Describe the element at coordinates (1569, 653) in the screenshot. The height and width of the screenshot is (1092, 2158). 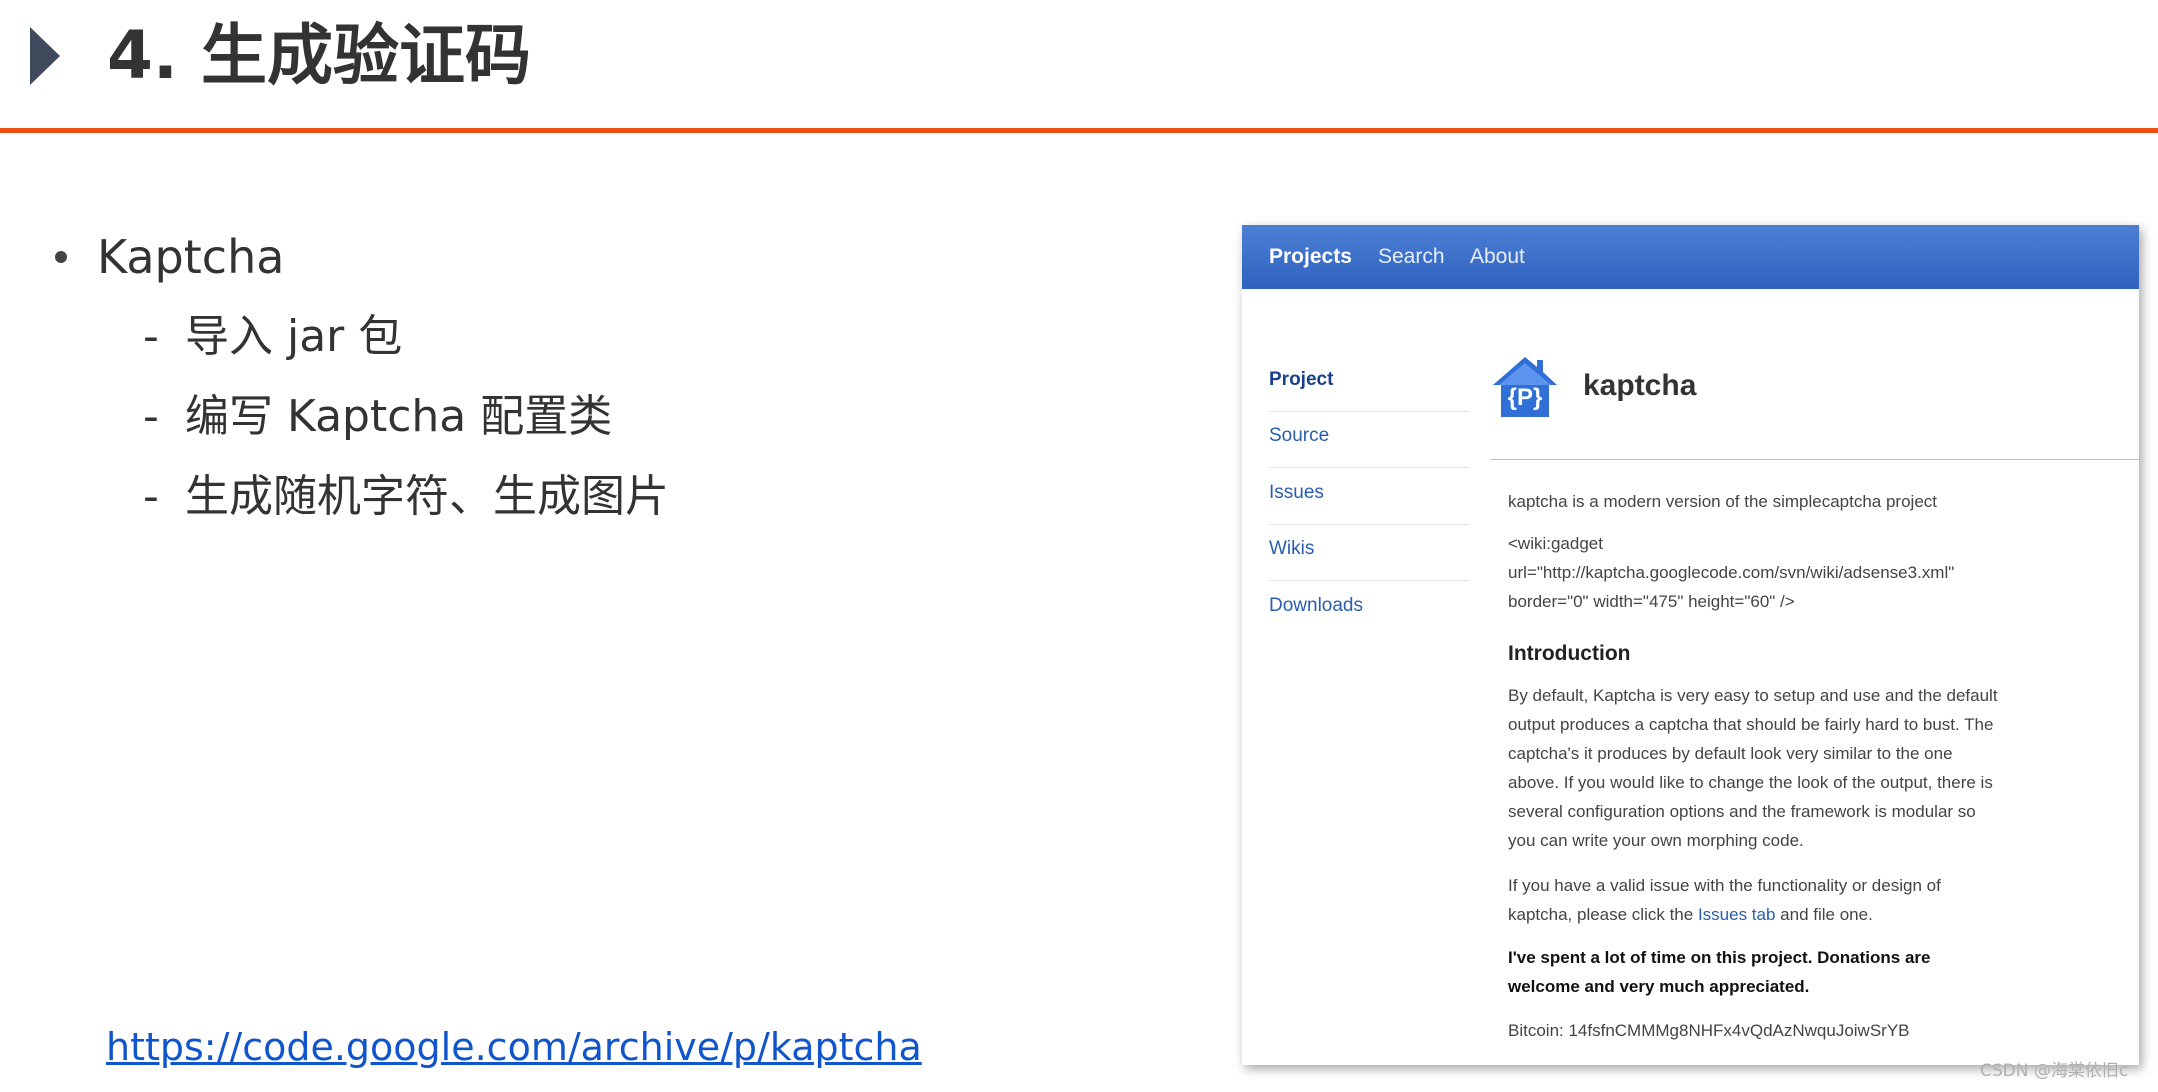
I see `introduction-heading: Introduction` at that location.